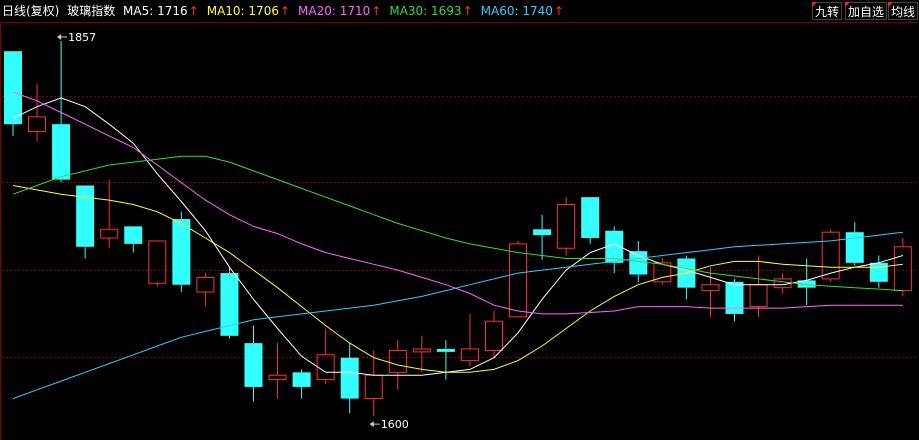  I want to click on low-price-label: 1600, so click(395, 424).